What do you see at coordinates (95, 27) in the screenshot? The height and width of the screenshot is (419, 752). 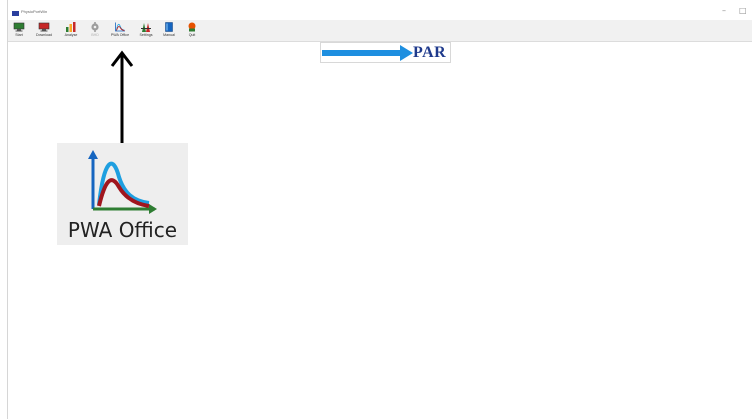 I see `gear-icon` at bounding box center [95, 27].